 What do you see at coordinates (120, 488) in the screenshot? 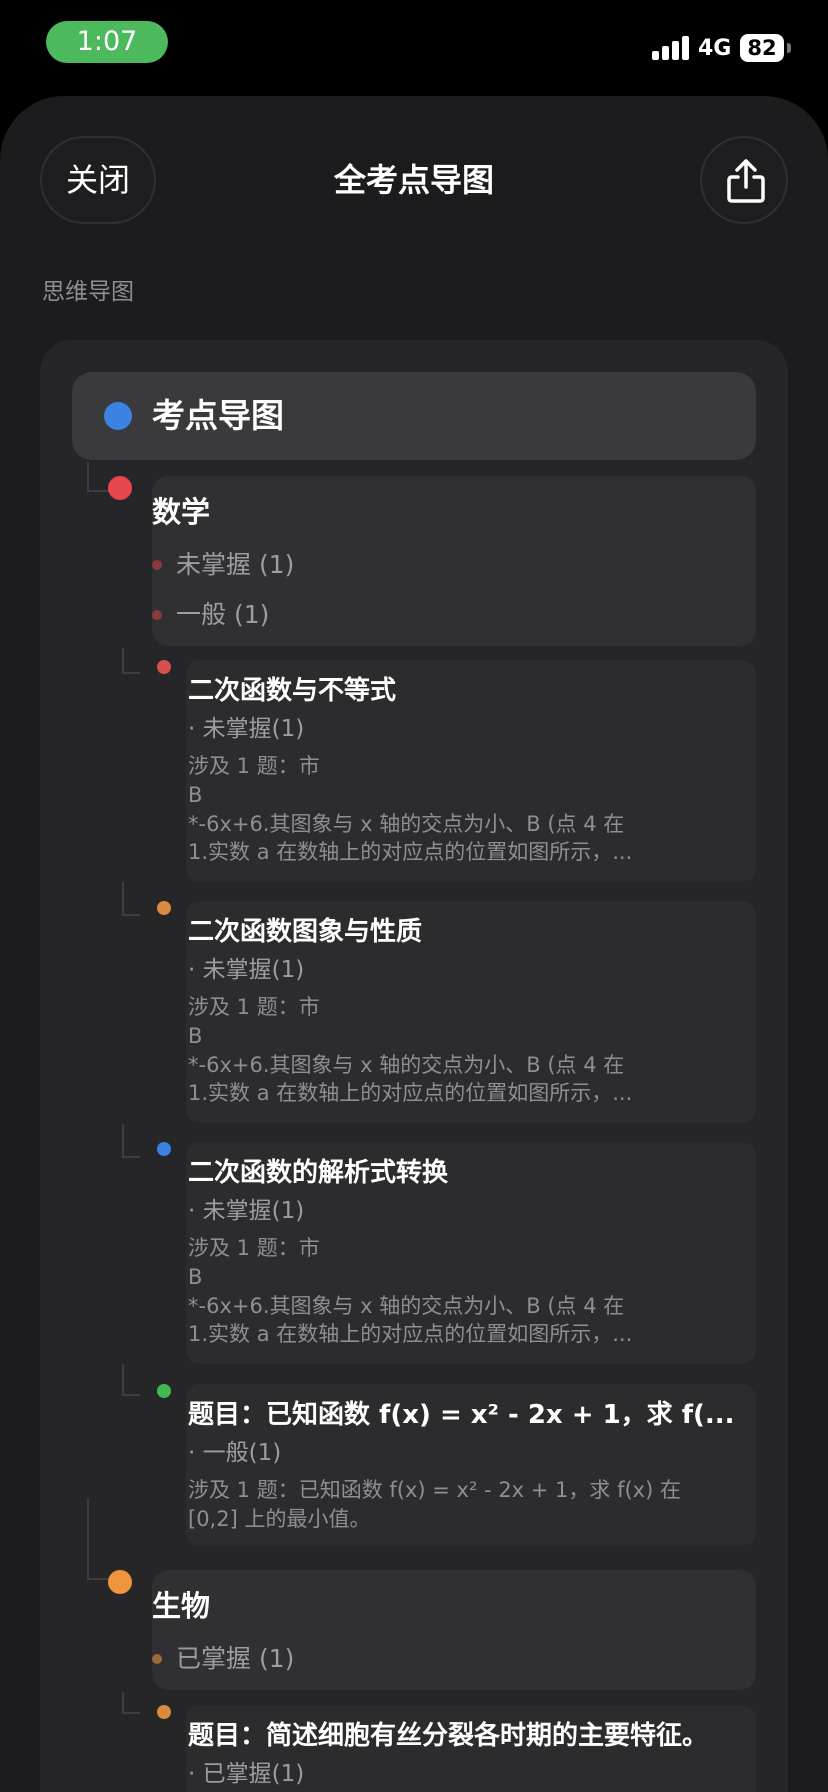
I see `subject-dot-math` at bounding box center [120, 488].